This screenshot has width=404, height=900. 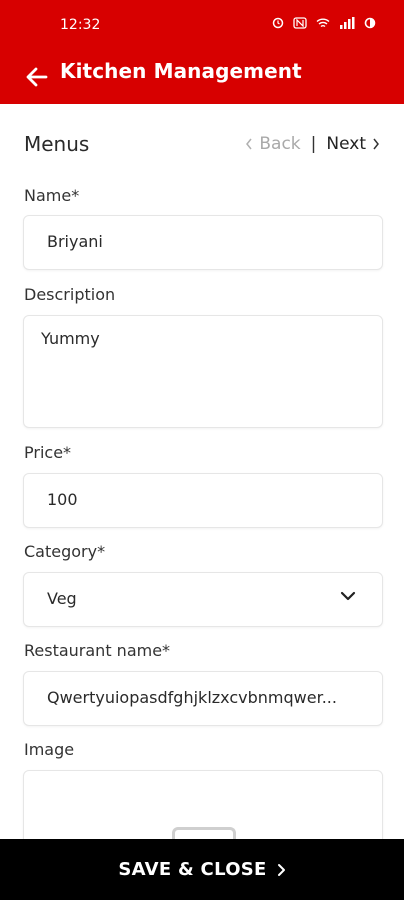 I want to click on page-title: Menus, so click(x=57, y=144).